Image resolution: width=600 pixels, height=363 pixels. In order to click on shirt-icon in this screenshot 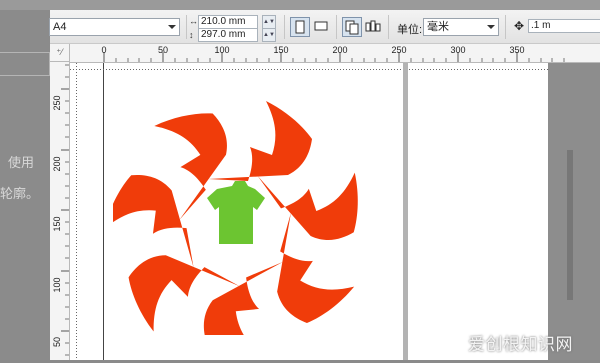, I will do `click(236, 212)`.